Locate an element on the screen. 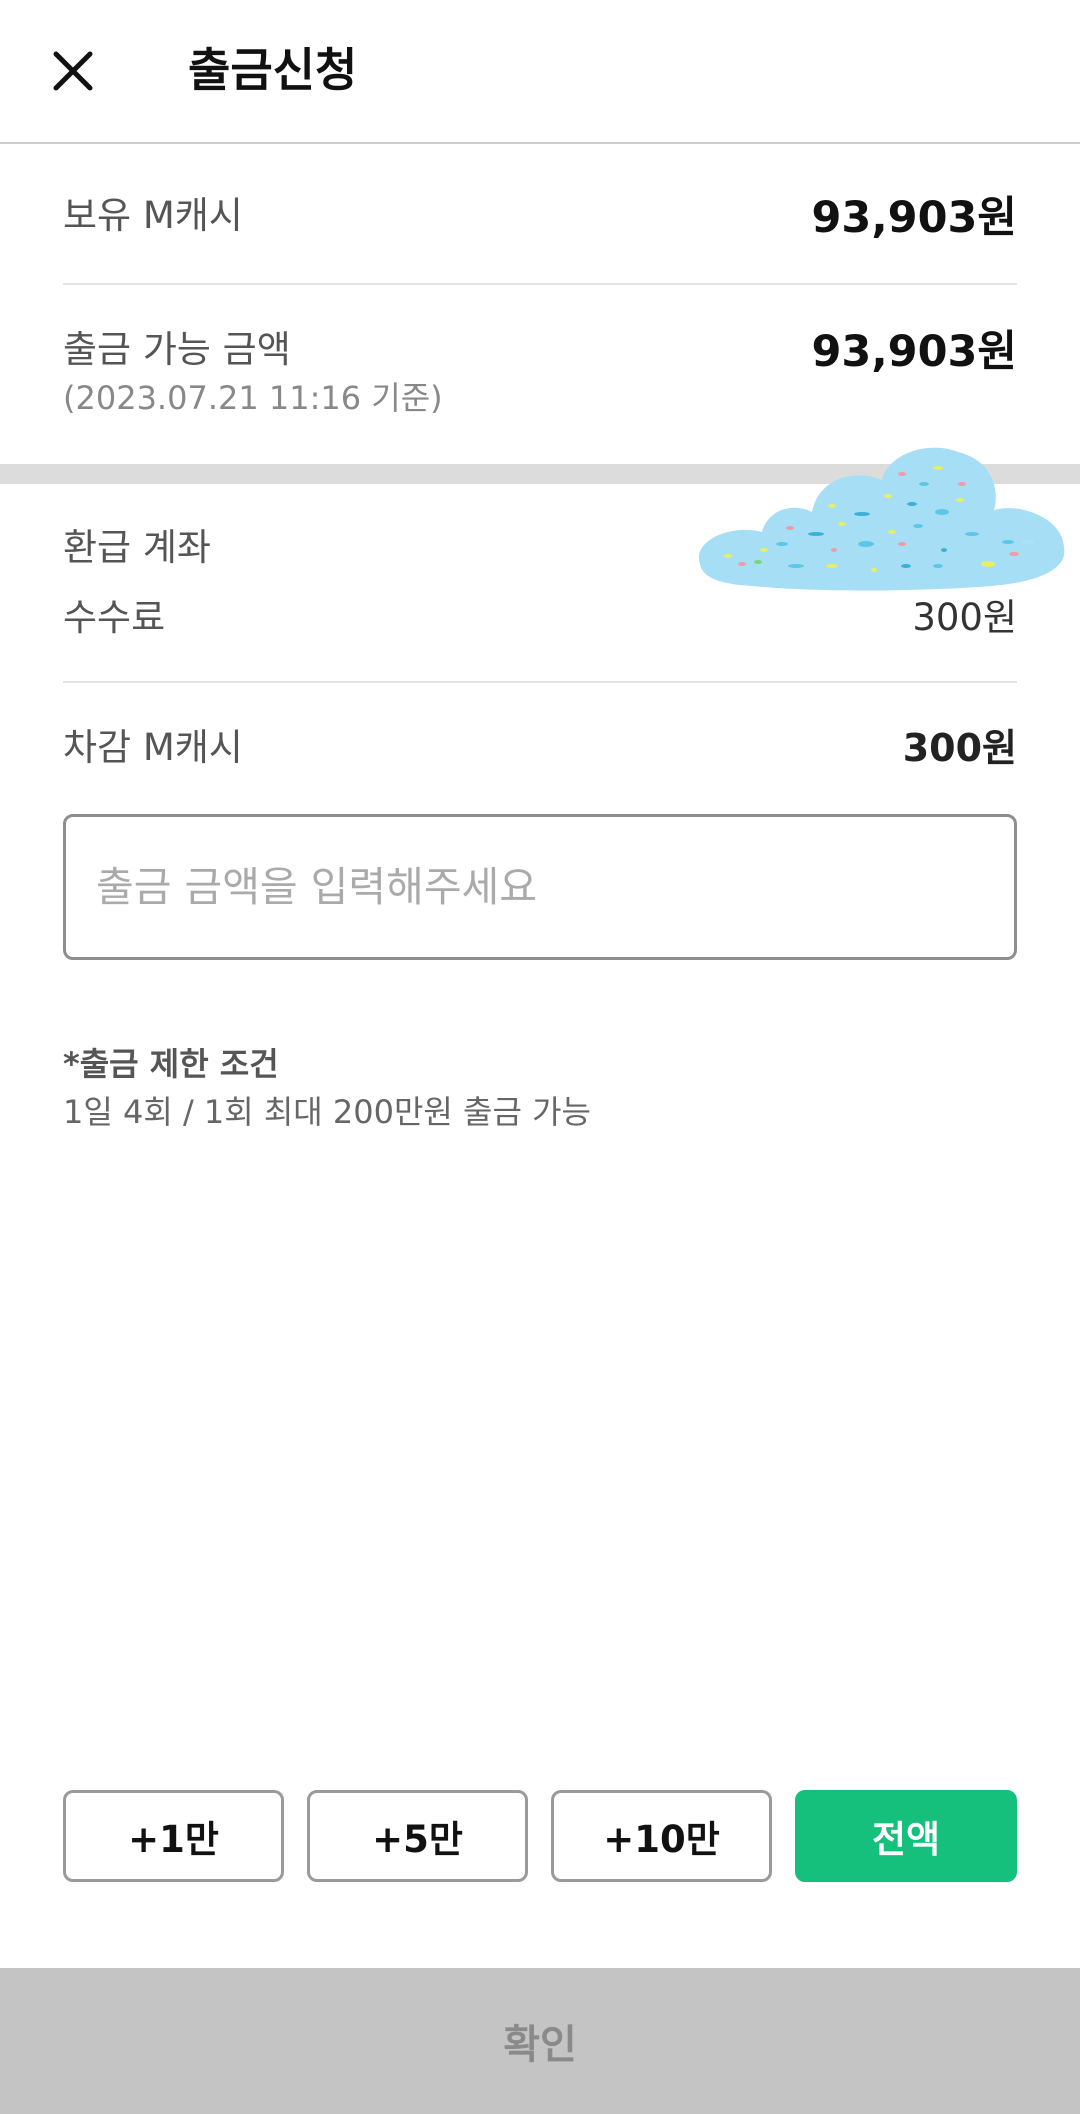 This screenshot has width=1080, height=2114. confirm-button: 확인 is located at coordinates (540, 2041).